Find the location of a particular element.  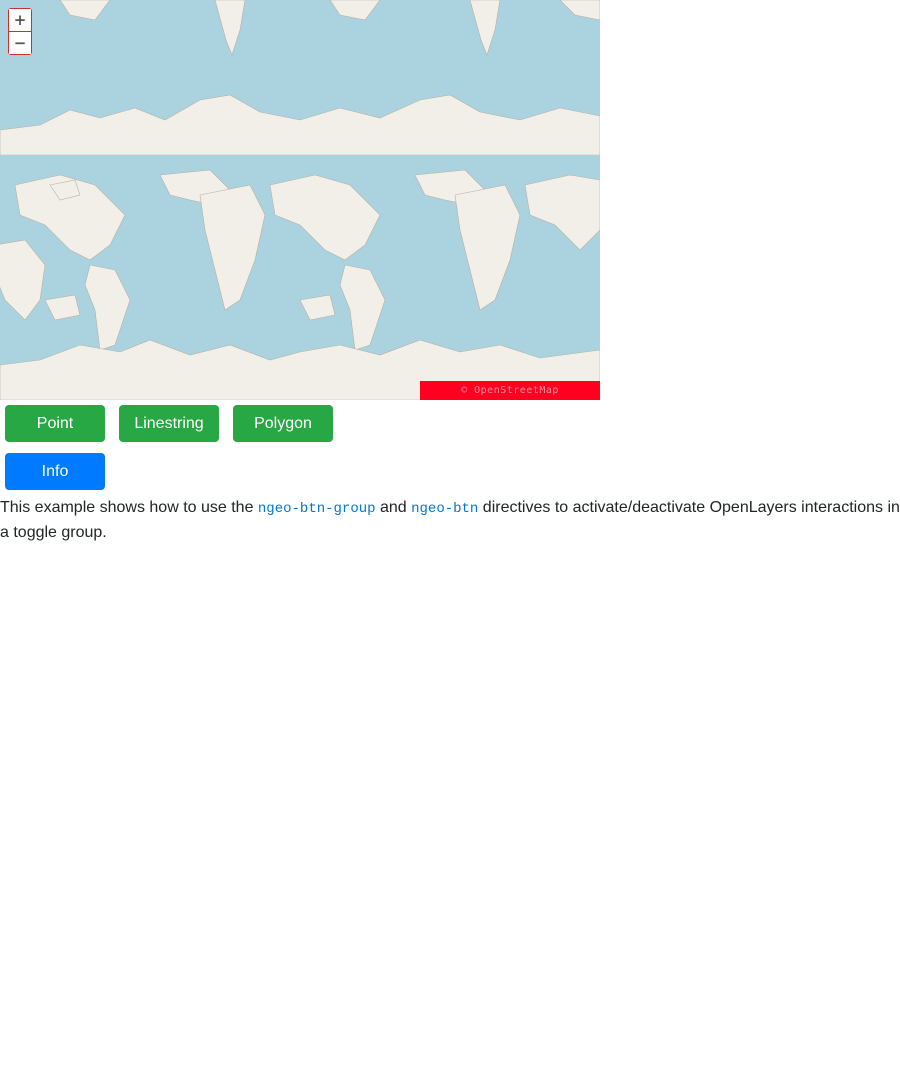

description-text-2: and is located at coordinates (393, 507).